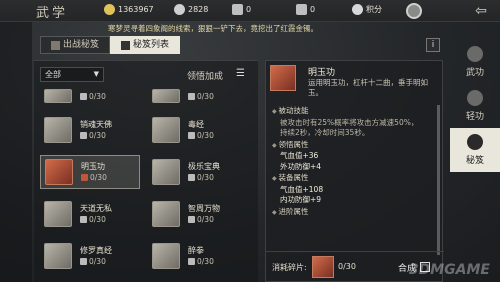 The width and height of the screenshot is (500, 282). What do you see at coordinates (90, 172) in the screenshot?
I see `manual-card-selected: 明玉功 0/30` at bounding box center [90, 172].